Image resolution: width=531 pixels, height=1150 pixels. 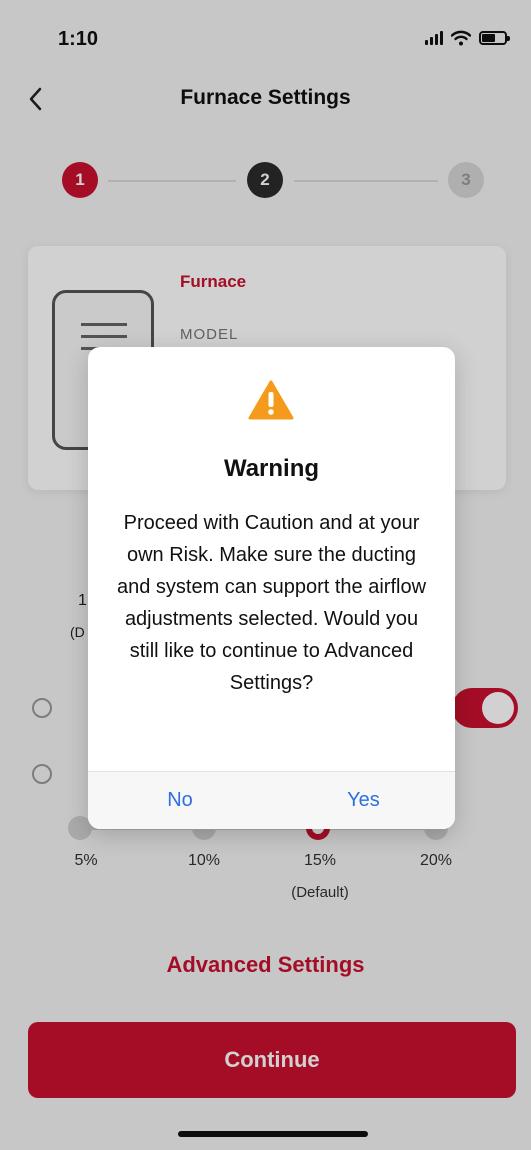 I want to click on dialog-title: Warning, so click(x=271, y=468).